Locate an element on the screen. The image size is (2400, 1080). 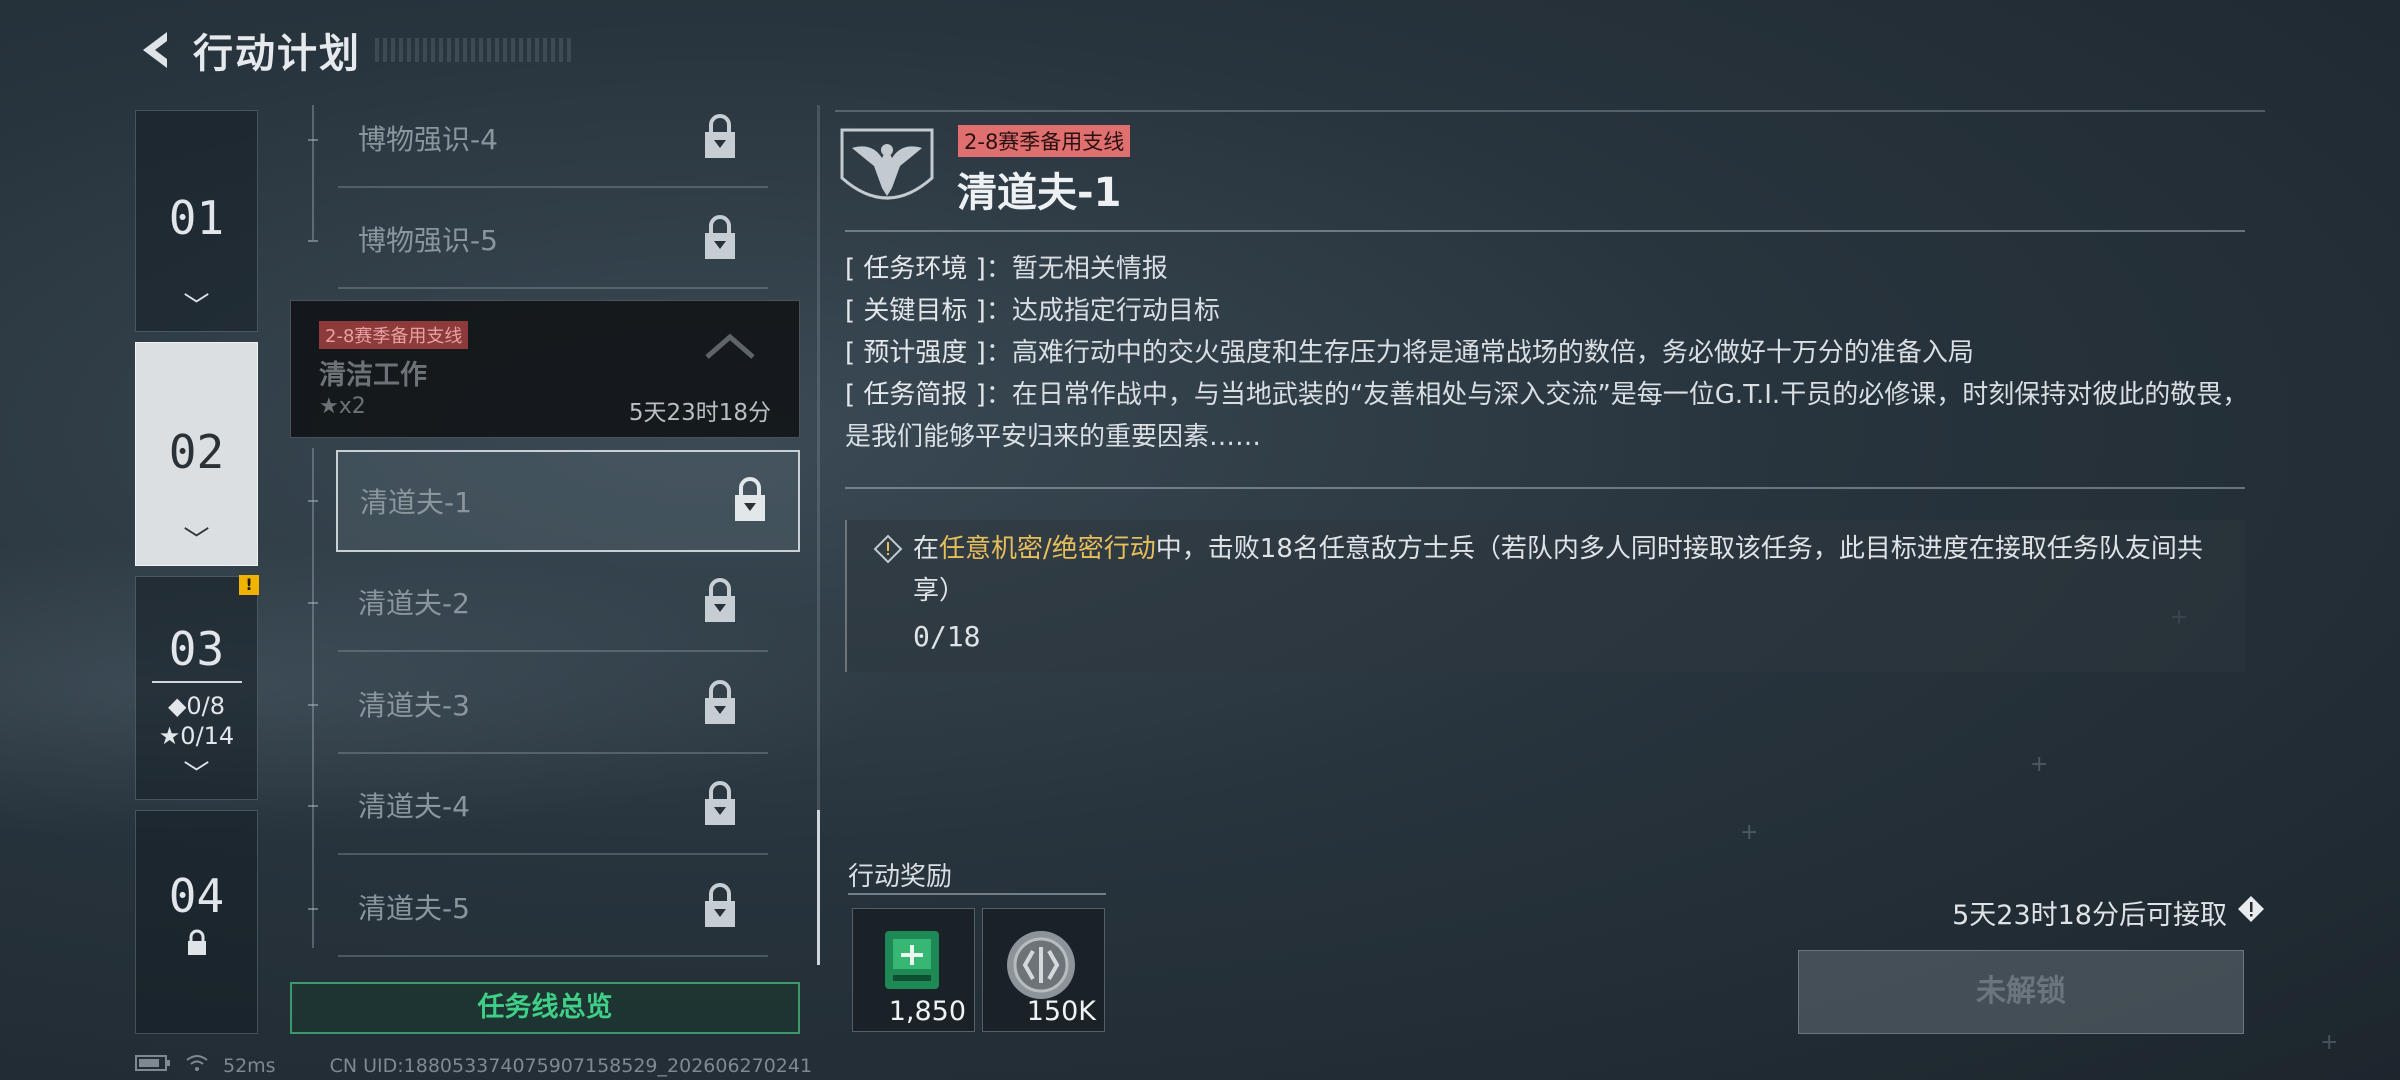
info-label: [ 预计强度 ] is located at coordinates (915, 353).